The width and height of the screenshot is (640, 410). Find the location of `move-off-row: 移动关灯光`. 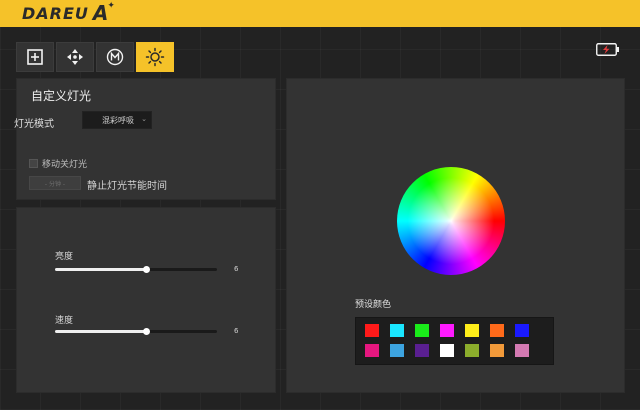

move-off-row: 移动关灯光 is located at coordinates (58, 163).